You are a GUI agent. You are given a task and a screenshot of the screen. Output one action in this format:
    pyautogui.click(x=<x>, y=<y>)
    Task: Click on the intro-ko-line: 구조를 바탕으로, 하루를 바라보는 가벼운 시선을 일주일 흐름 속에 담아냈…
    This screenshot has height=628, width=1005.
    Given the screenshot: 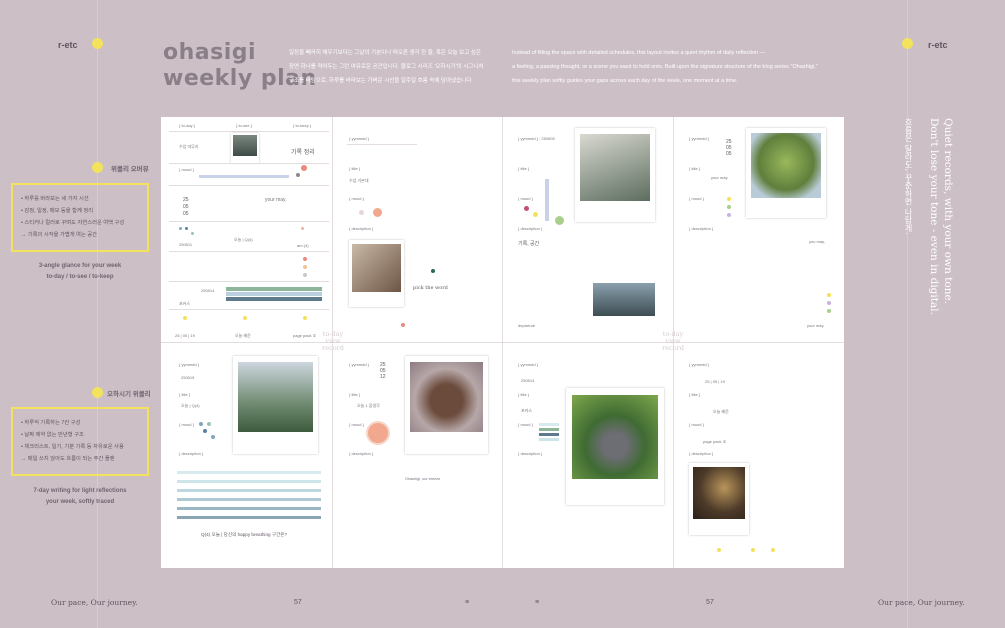 What is the action you would take?
    pyautogui.click(x=381, y=81)
    